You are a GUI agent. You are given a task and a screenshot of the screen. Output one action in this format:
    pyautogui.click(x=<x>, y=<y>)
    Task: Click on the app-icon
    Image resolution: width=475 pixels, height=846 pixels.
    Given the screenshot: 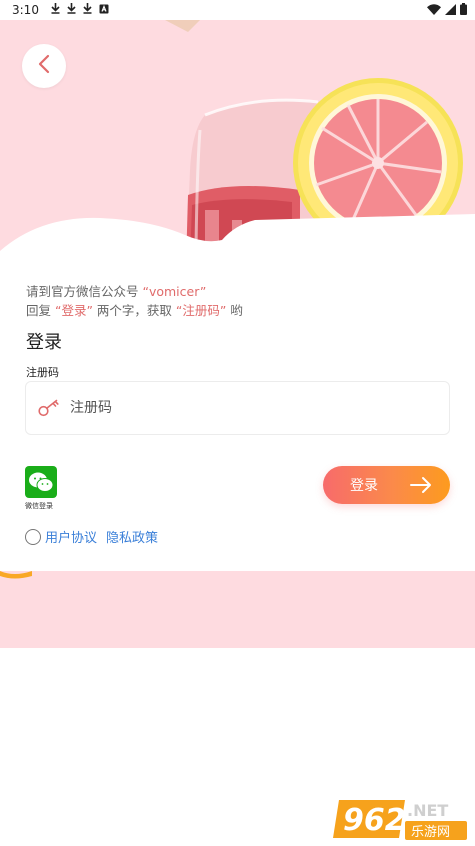 What is the action you would take?
    pyautogui.click(x=104, y=10)
    